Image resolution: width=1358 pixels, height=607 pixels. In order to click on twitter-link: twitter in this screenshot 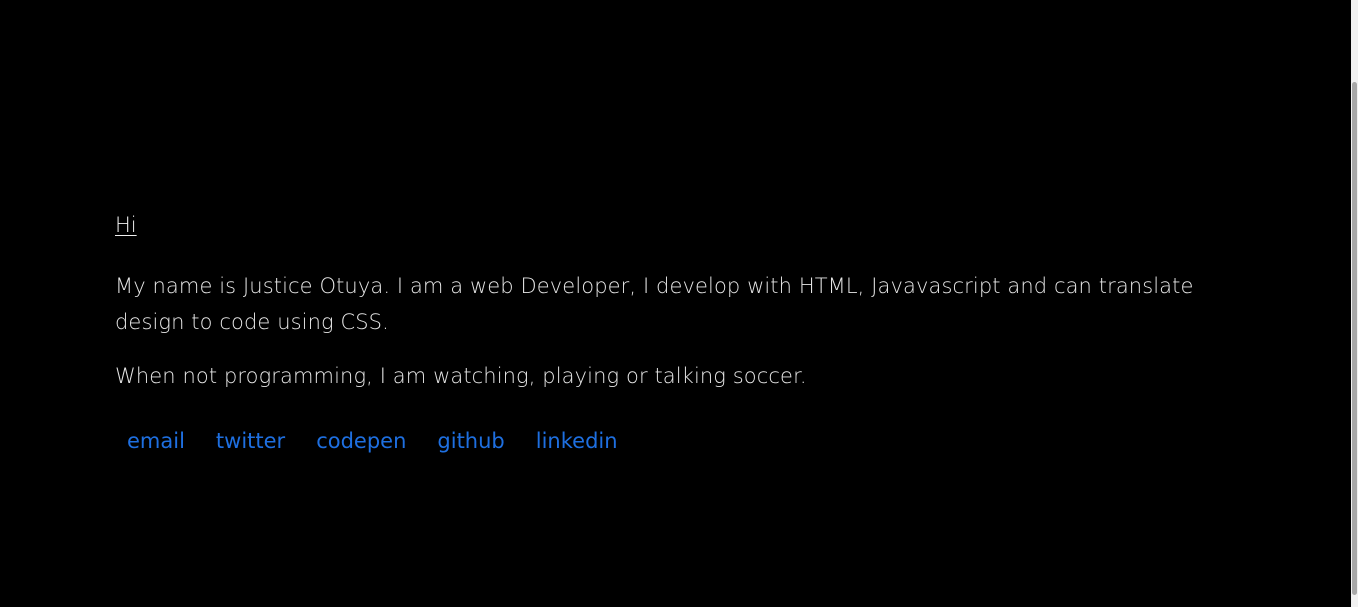, I will do `click(250, 441)`.